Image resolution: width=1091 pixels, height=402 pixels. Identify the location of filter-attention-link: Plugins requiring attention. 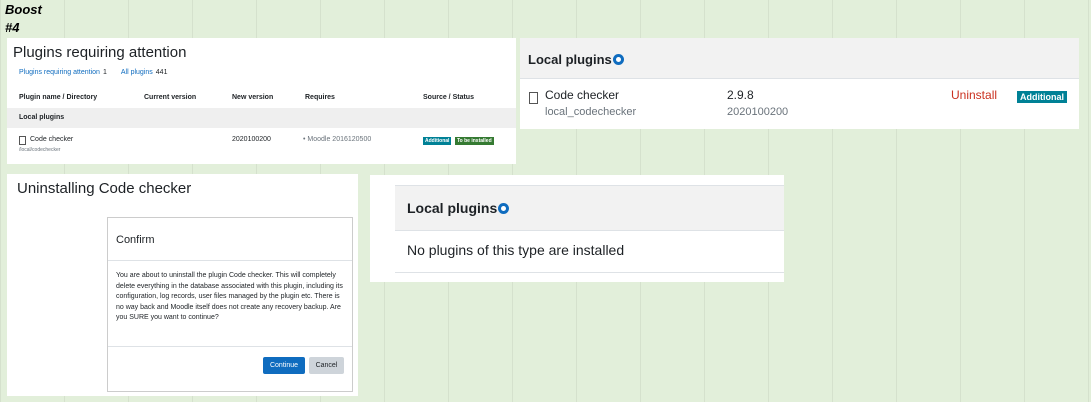
(59, 72).